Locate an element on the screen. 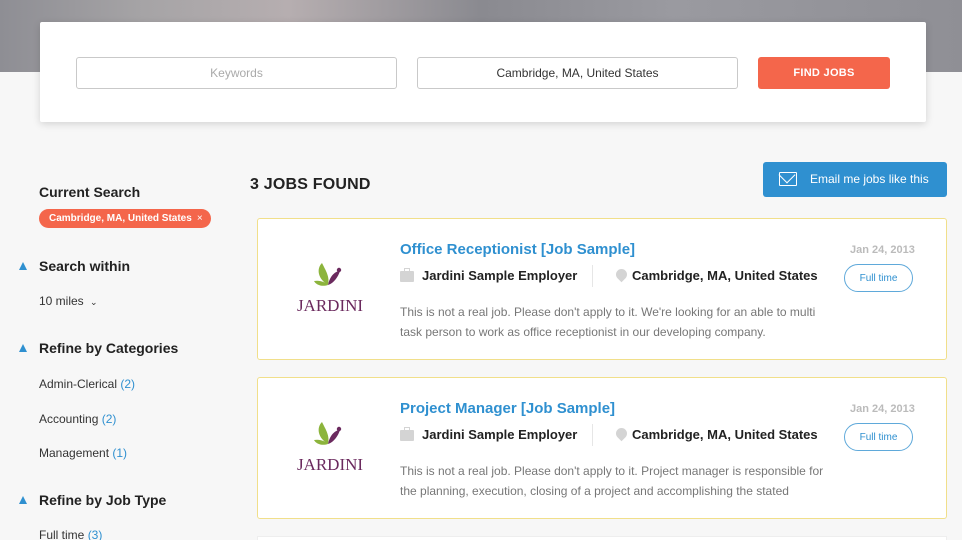 This screenshot has width=962, height=540. keywords-input is located at coordinates (236, 73).